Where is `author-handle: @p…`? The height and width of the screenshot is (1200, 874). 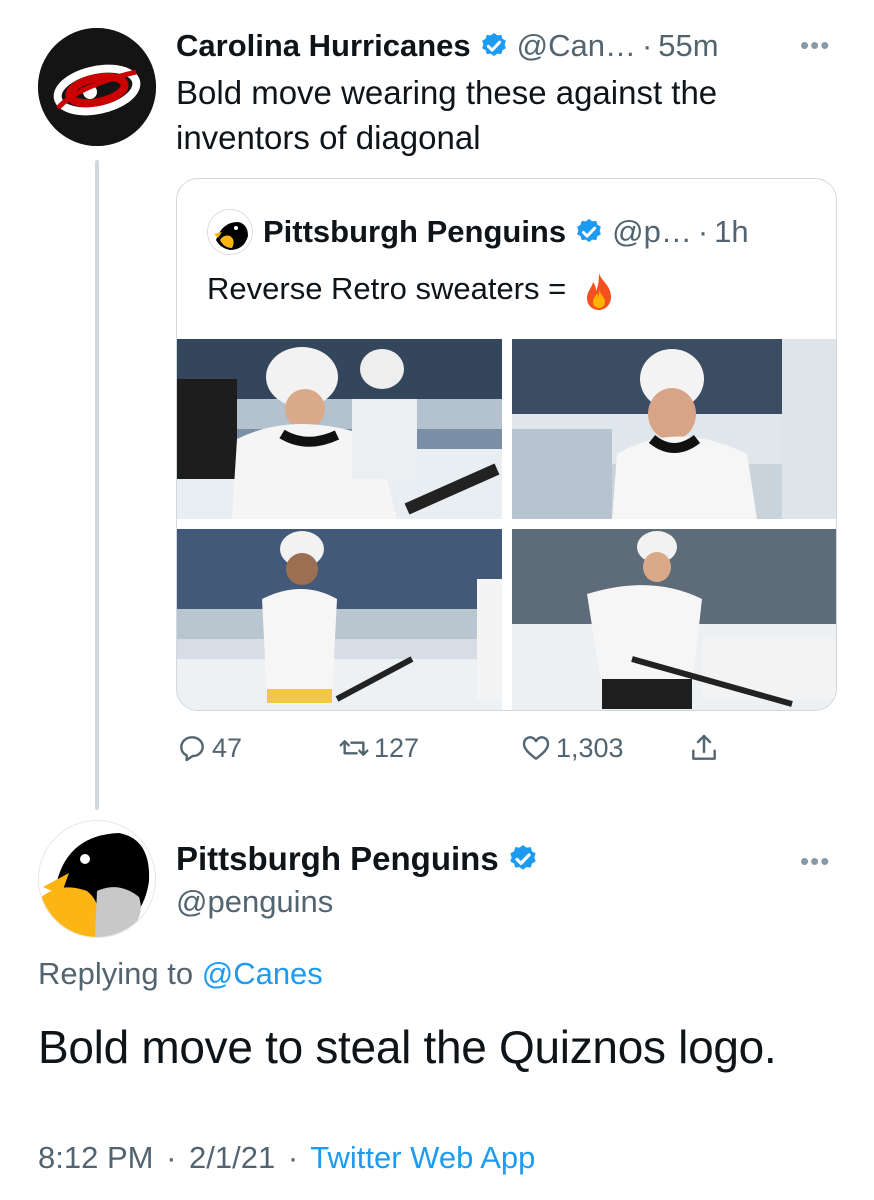
author-handle: @p… is located at coordinates (652, 231).